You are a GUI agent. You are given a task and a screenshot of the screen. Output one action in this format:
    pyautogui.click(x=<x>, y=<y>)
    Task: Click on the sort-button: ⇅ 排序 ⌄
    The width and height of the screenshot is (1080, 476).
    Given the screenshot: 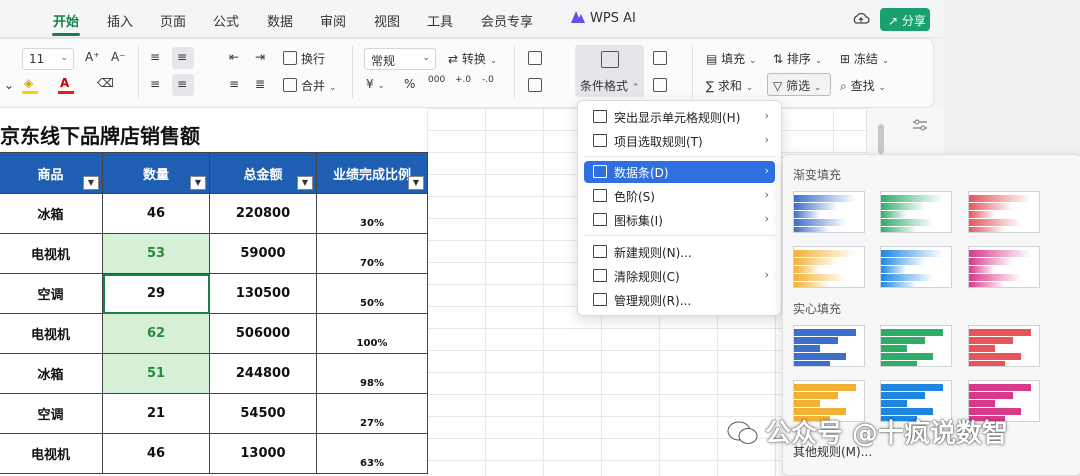 What is the action you would take?
    pyautogui.click(x=797, y=58)
    